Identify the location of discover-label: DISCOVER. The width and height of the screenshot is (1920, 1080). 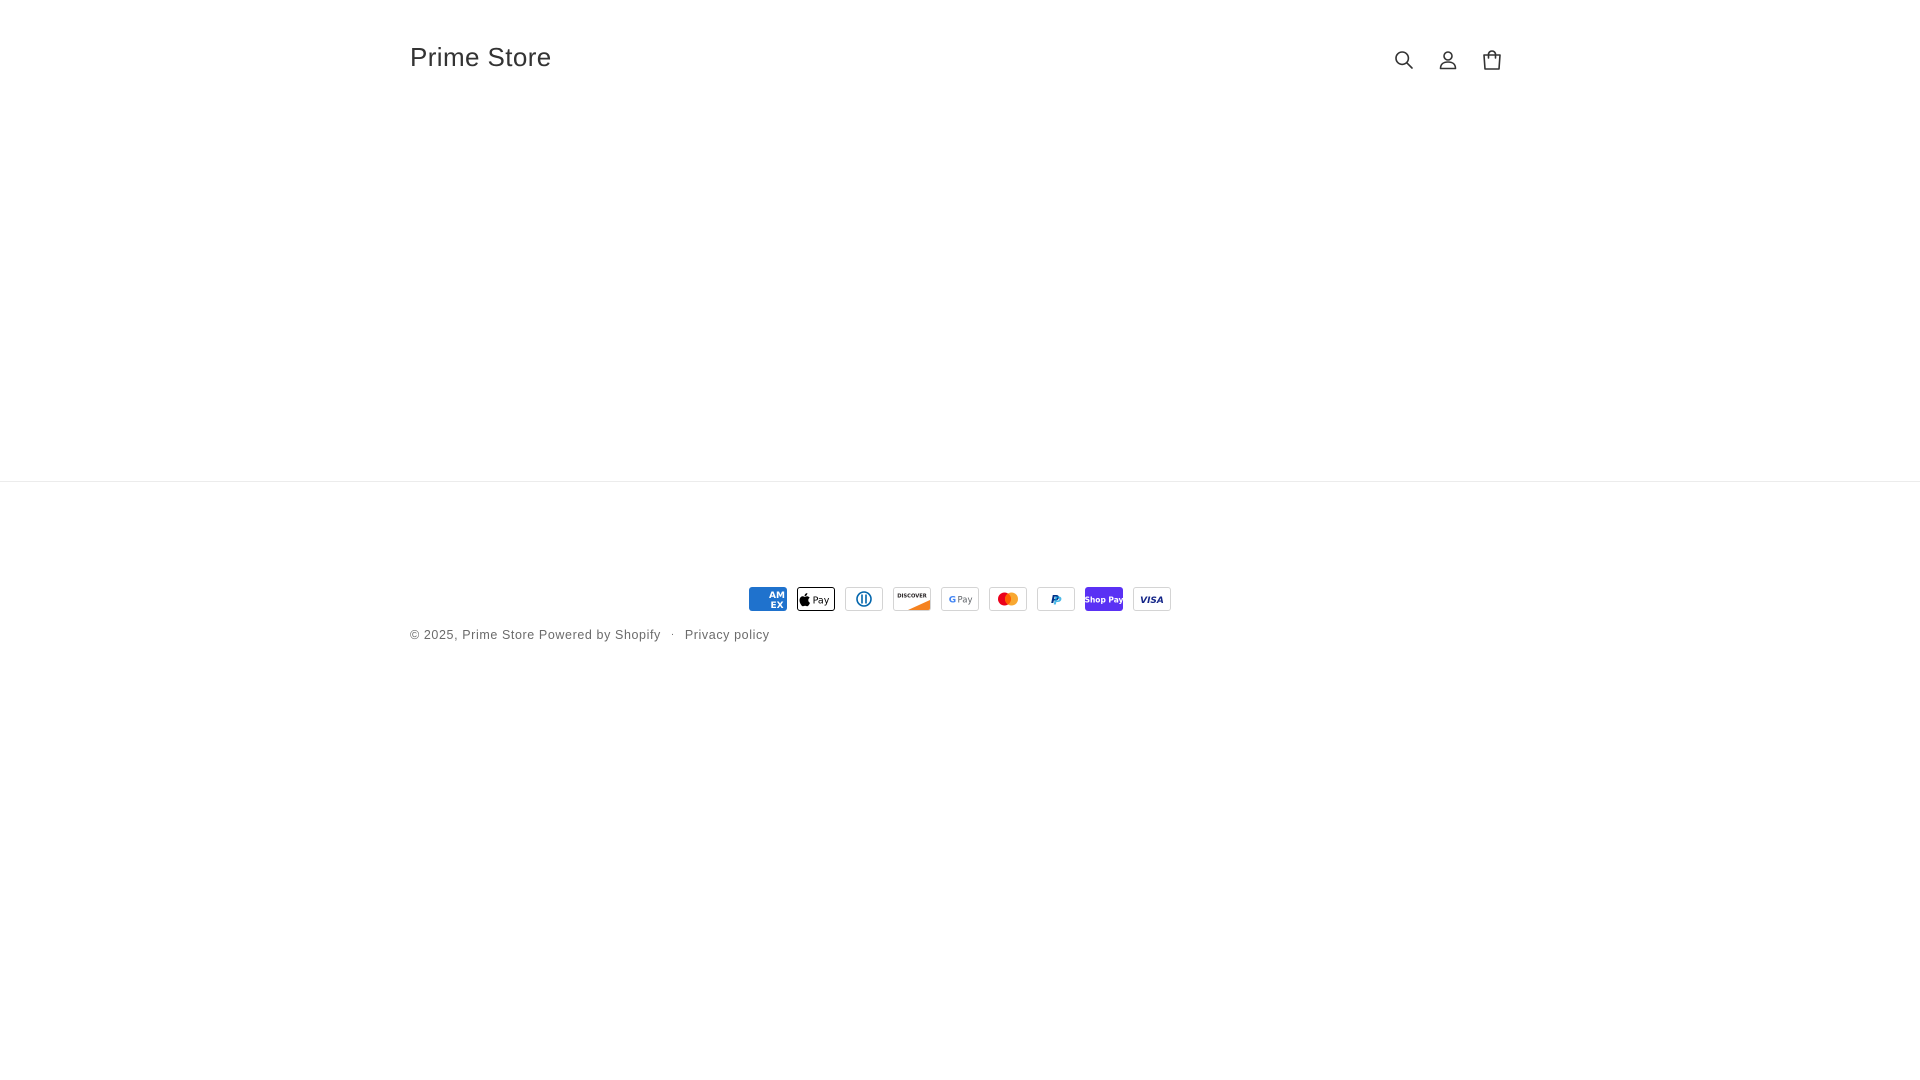
(912, 597).